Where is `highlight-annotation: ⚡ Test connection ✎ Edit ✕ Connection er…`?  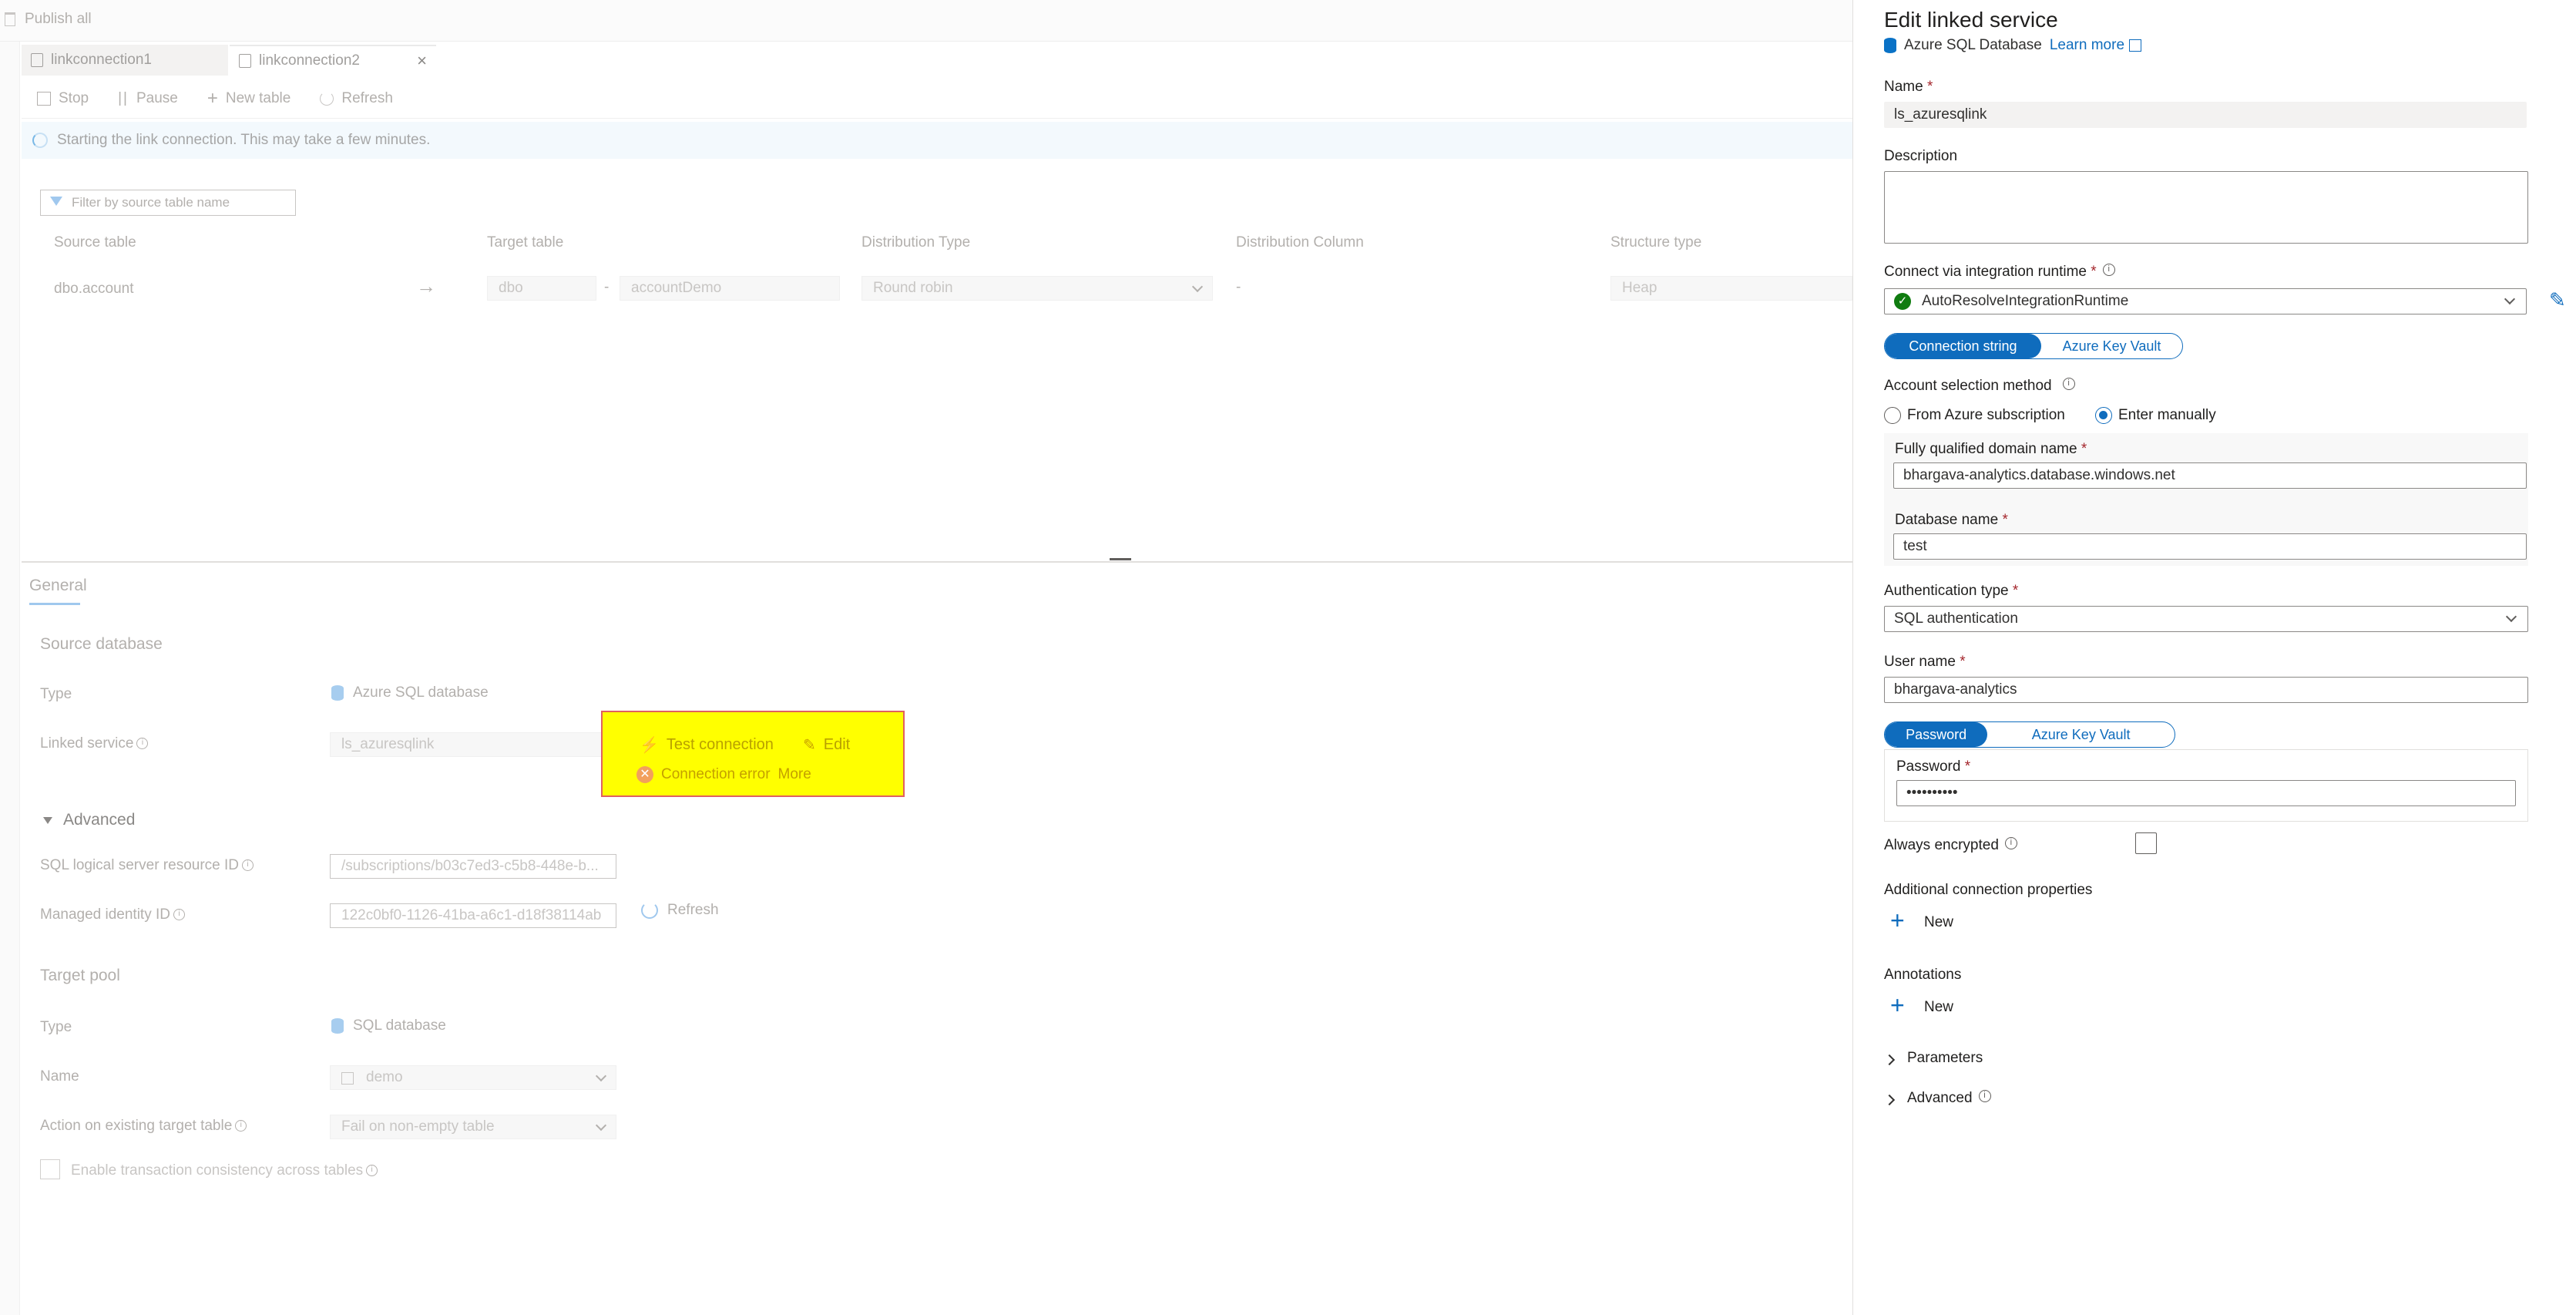 highlight-annotation: ⚡ Test connection ✎ Edit ✕ Connection er… is located at coordinates (753, 754).